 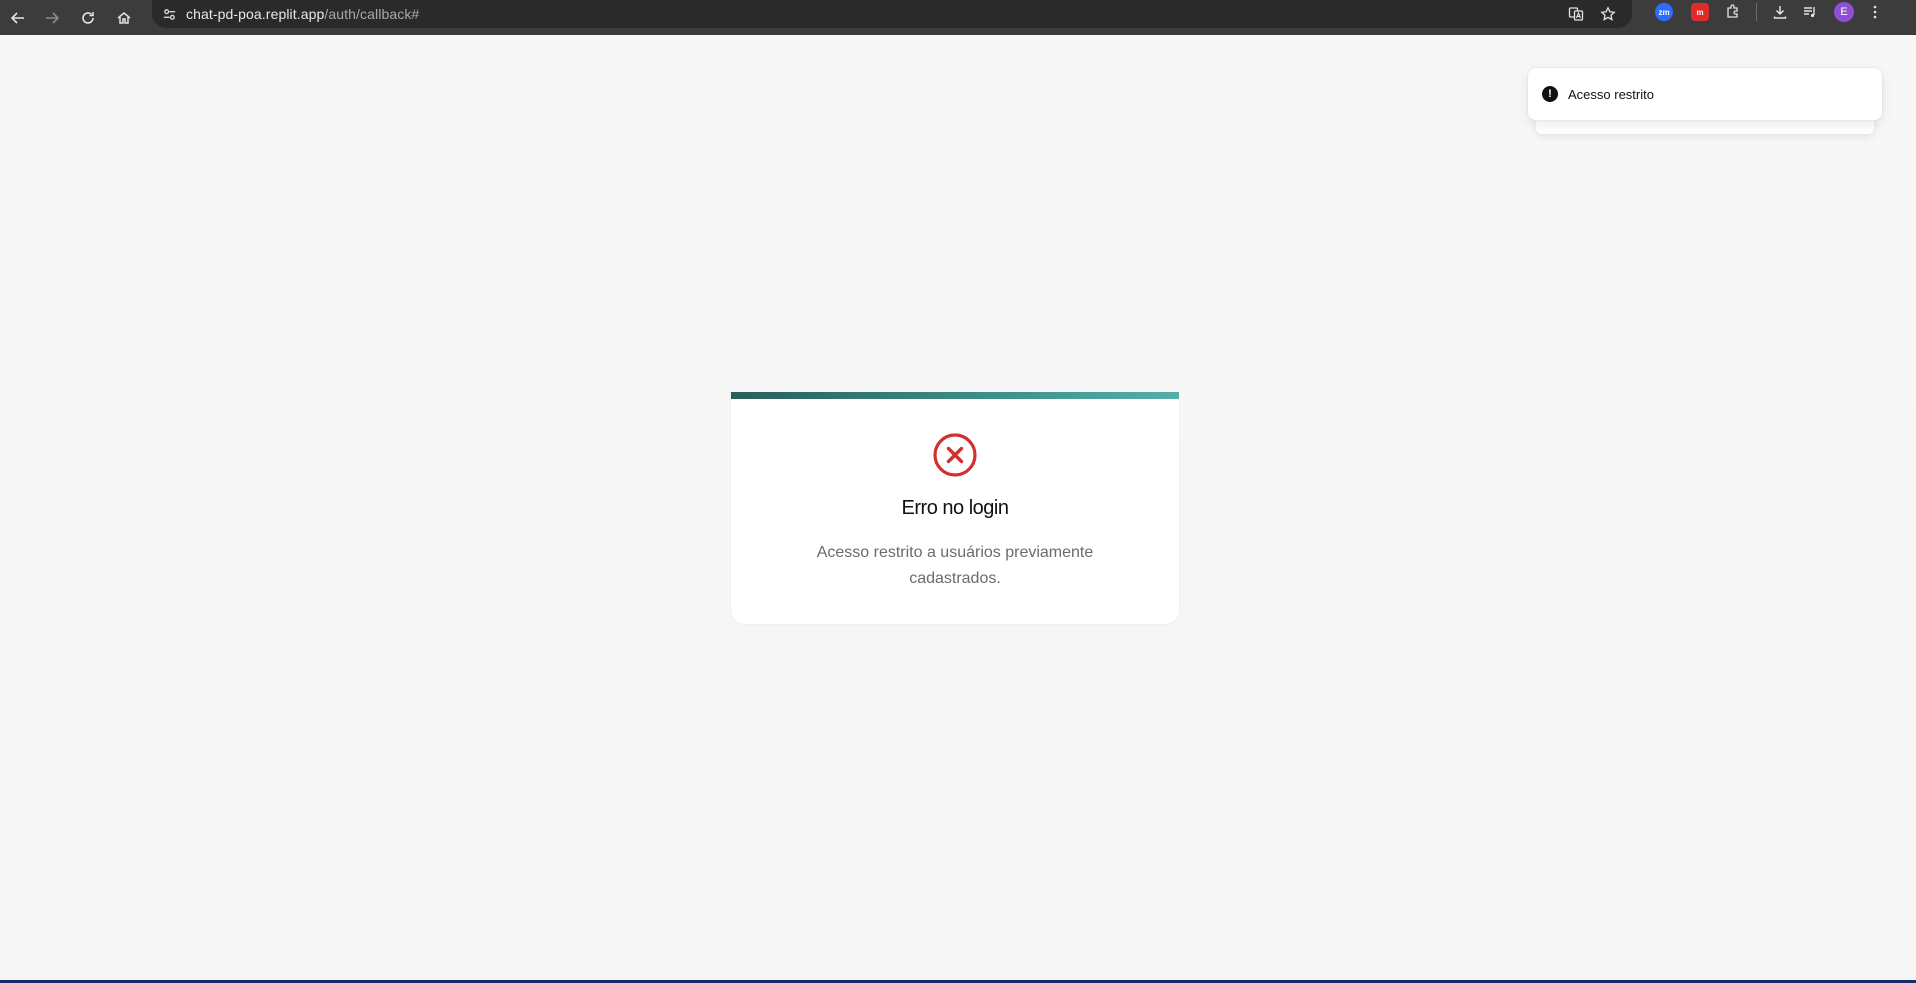 What do you see at coordinates (1700, 12) in the screenshot?
I see `extension-red-icon: m` at bounding box center [1700, 12].